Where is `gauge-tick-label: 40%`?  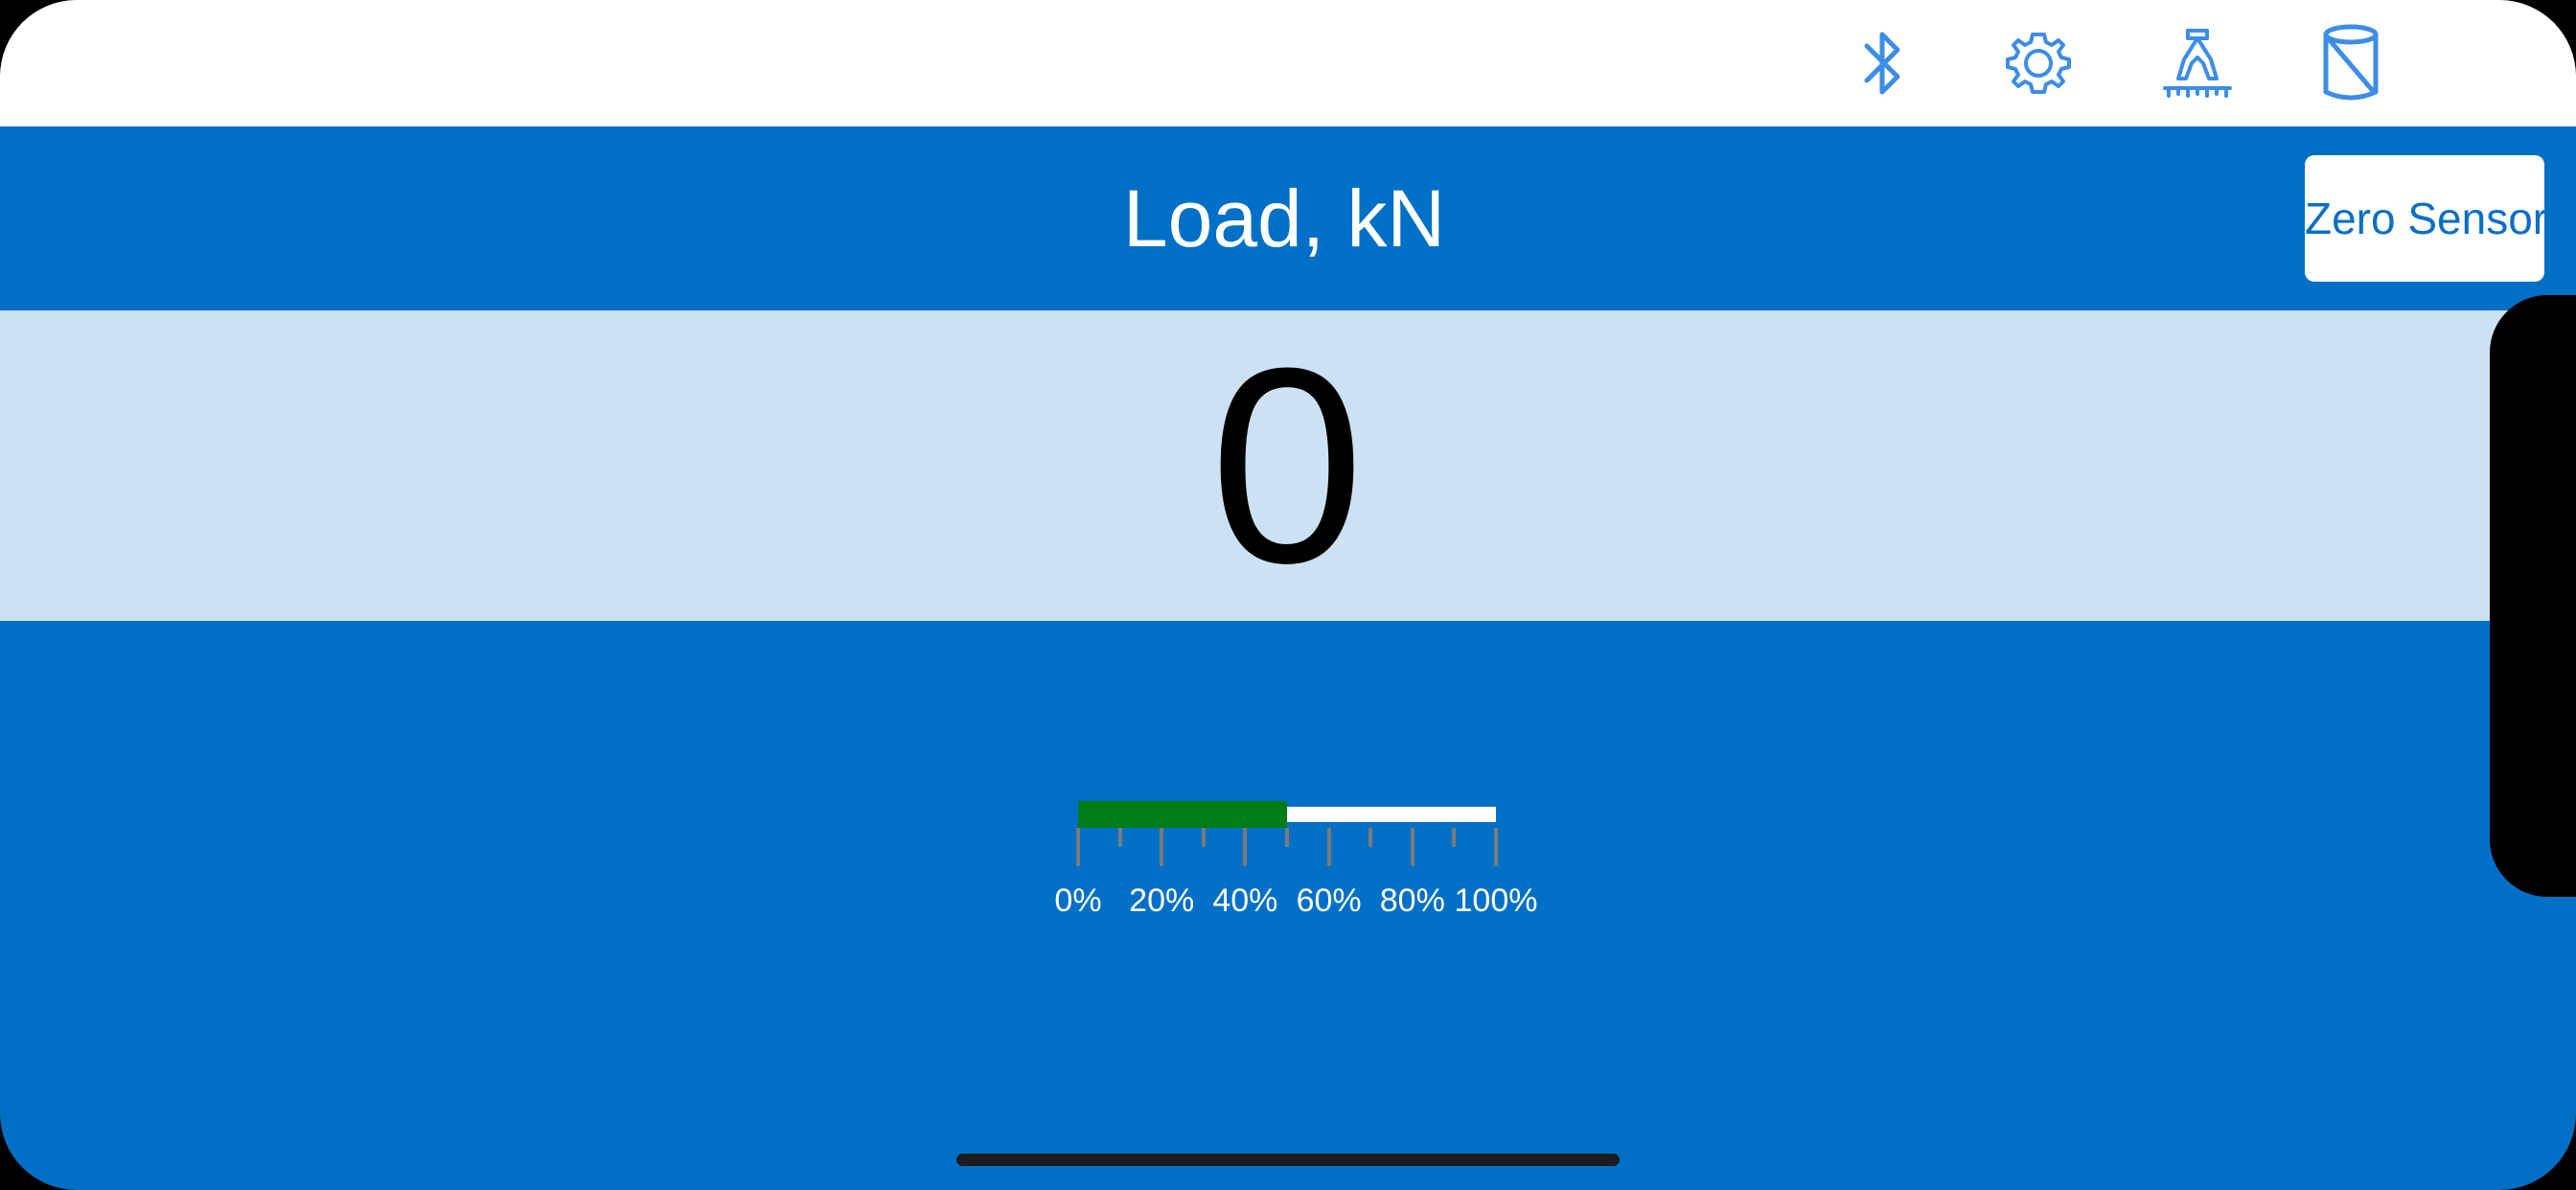
gauge-tick-label: 40% is located at coordinates (1245, 901).